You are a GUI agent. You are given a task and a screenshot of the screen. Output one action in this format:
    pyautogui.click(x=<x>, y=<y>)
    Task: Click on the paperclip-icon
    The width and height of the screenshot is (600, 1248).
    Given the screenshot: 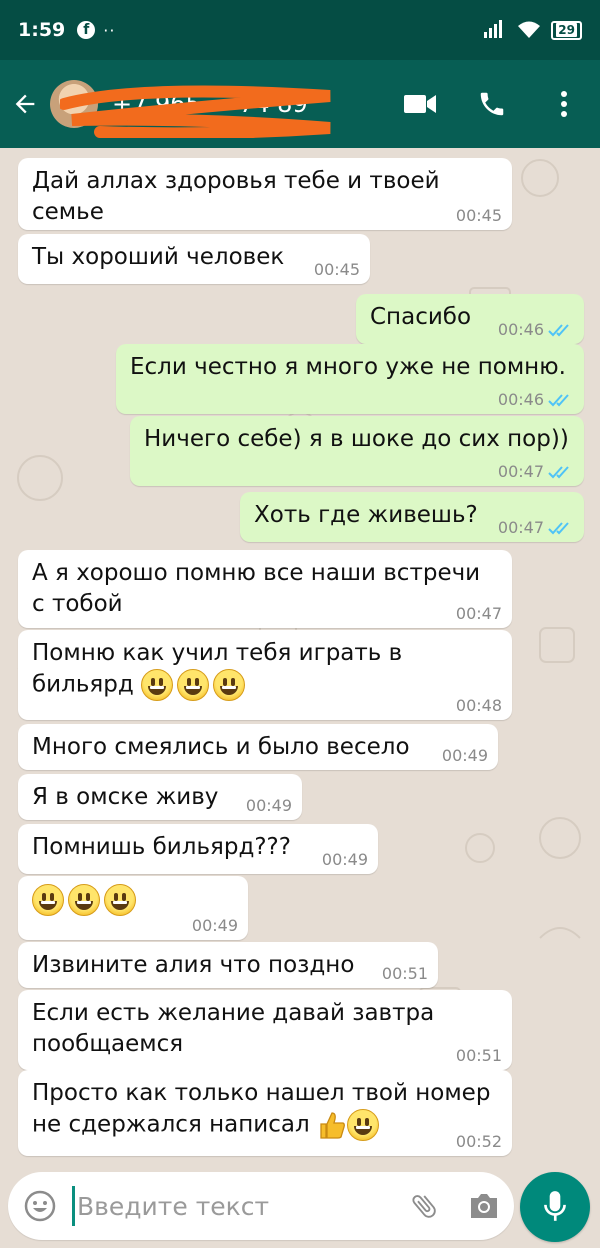 What is the action you would take?
    pyautogui.click(x=424, y=1206)
    